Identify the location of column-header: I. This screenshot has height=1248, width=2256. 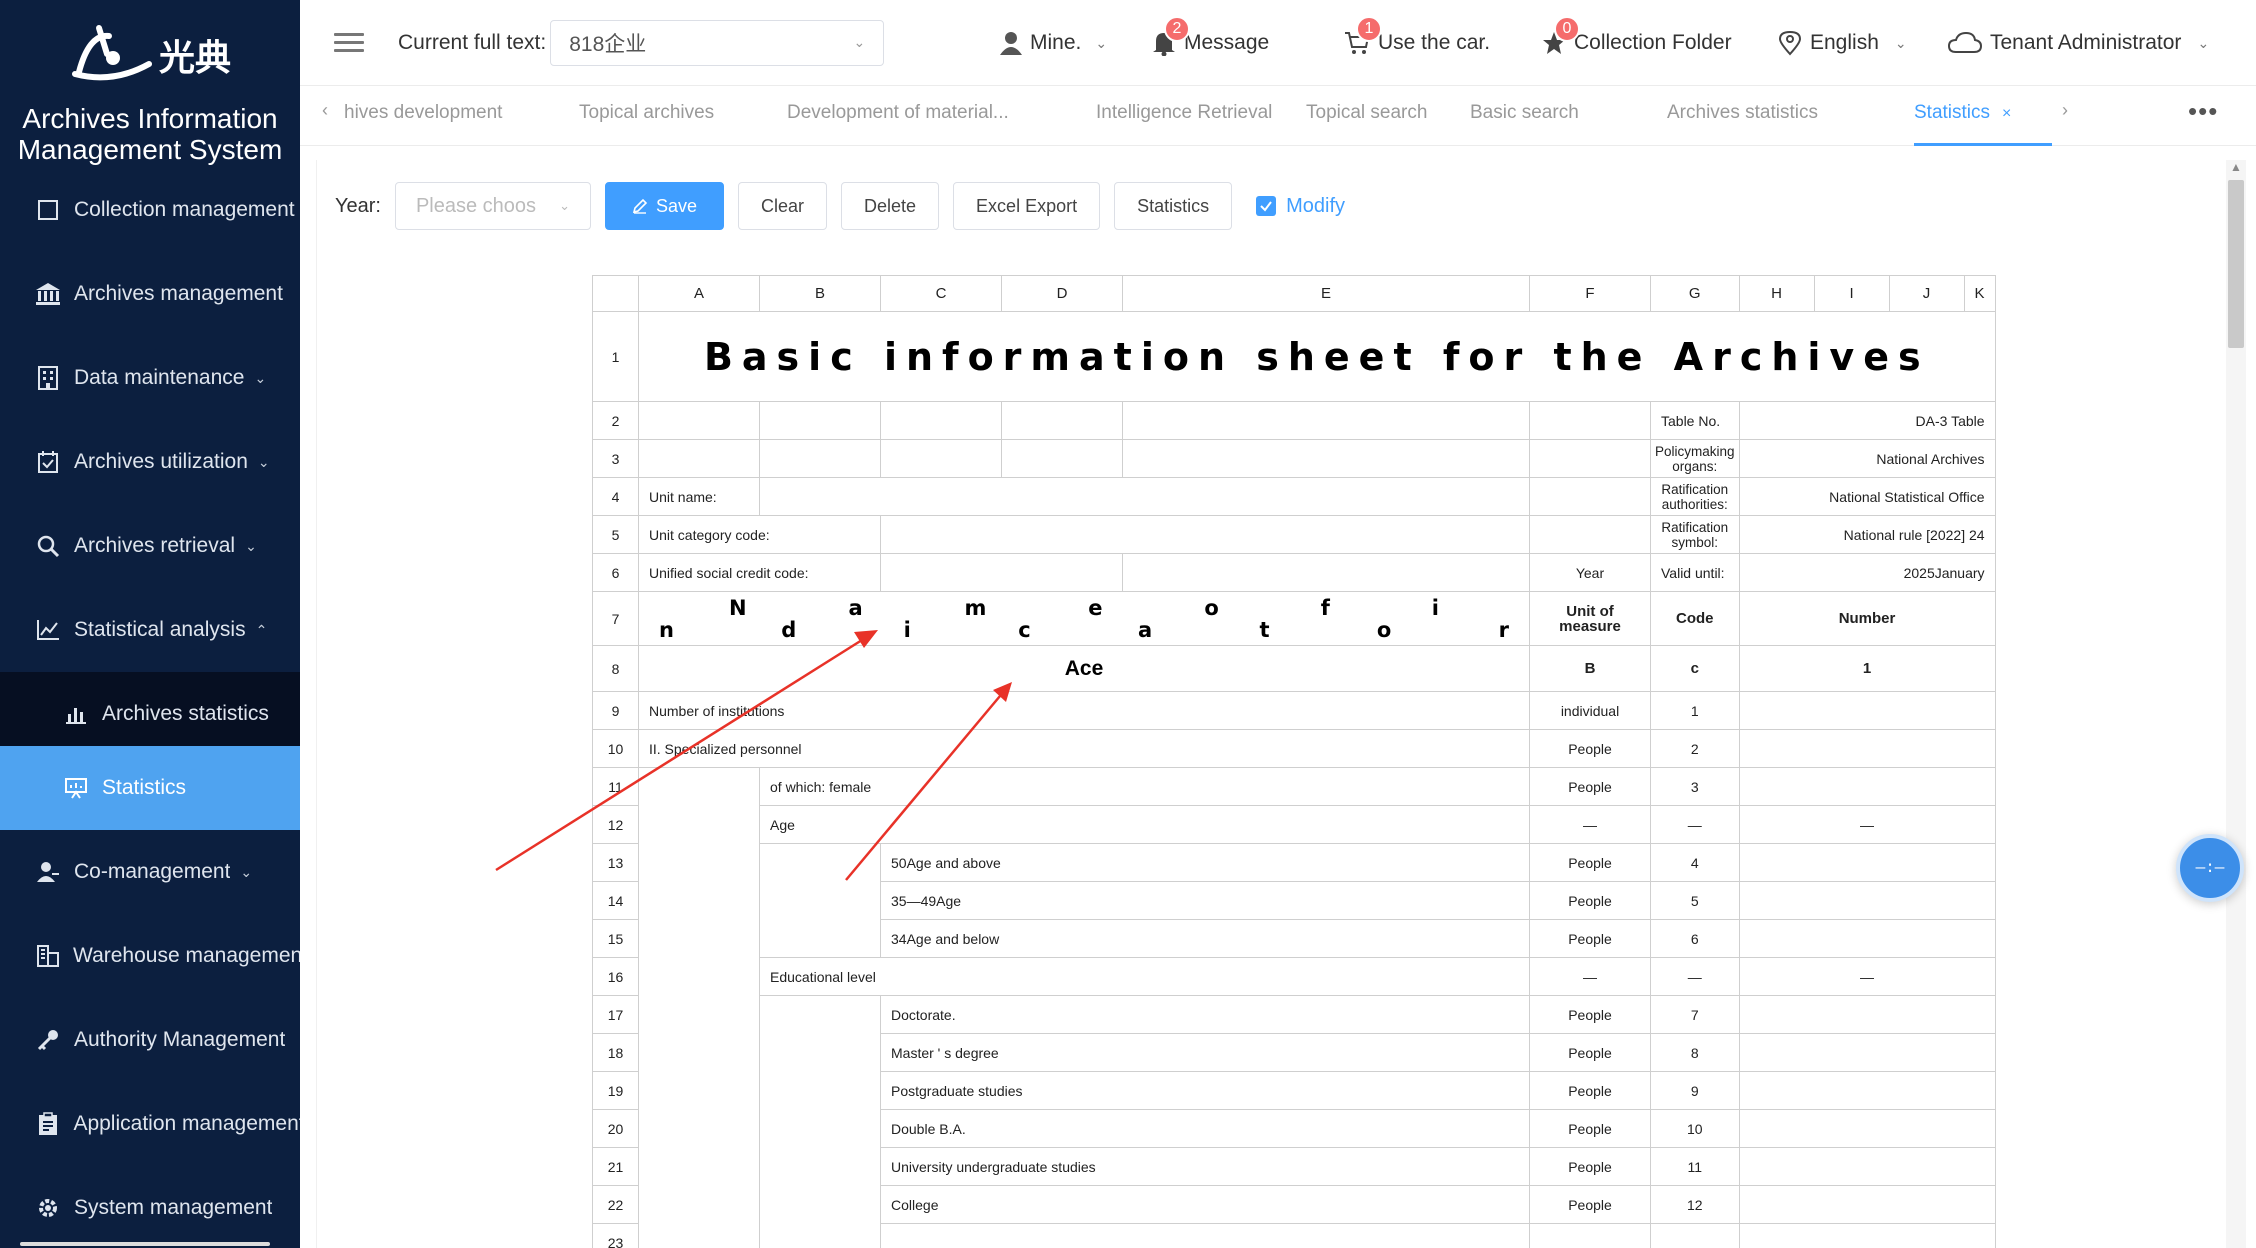
(1851, 293).